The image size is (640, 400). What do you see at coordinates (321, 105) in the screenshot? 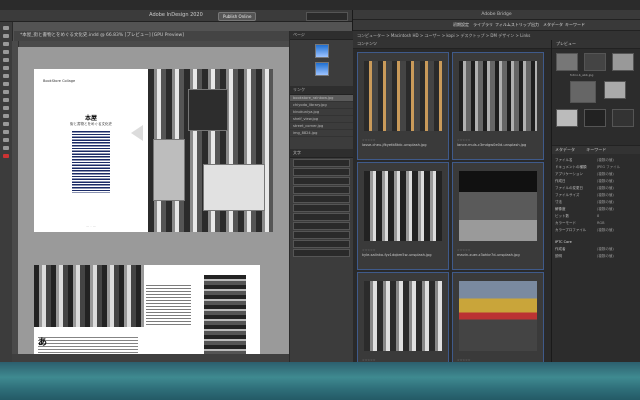
I see `link-row: chiyoda_library.jpg` at bounding box center [321, 105].